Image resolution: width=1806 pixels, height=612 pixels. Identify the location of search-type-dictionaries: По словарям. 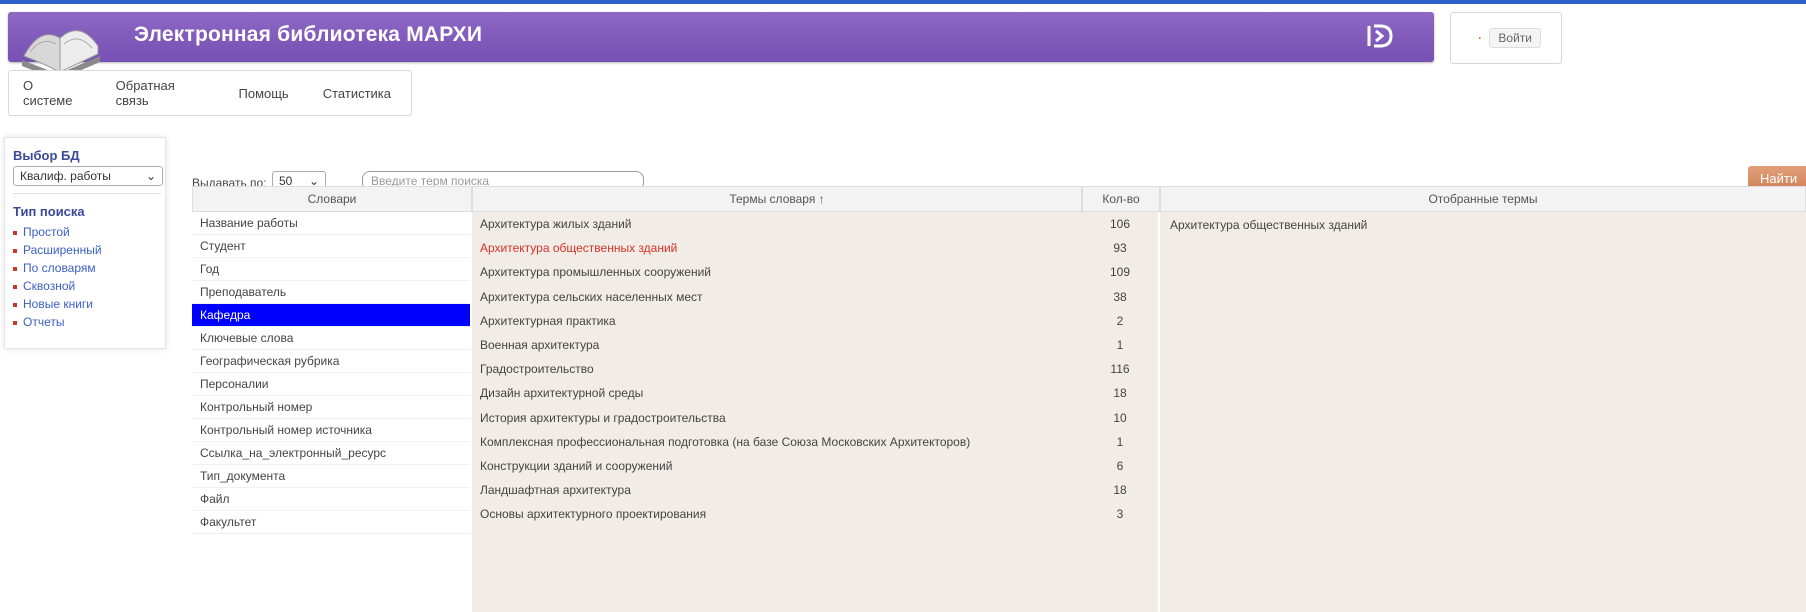
(57, 268).